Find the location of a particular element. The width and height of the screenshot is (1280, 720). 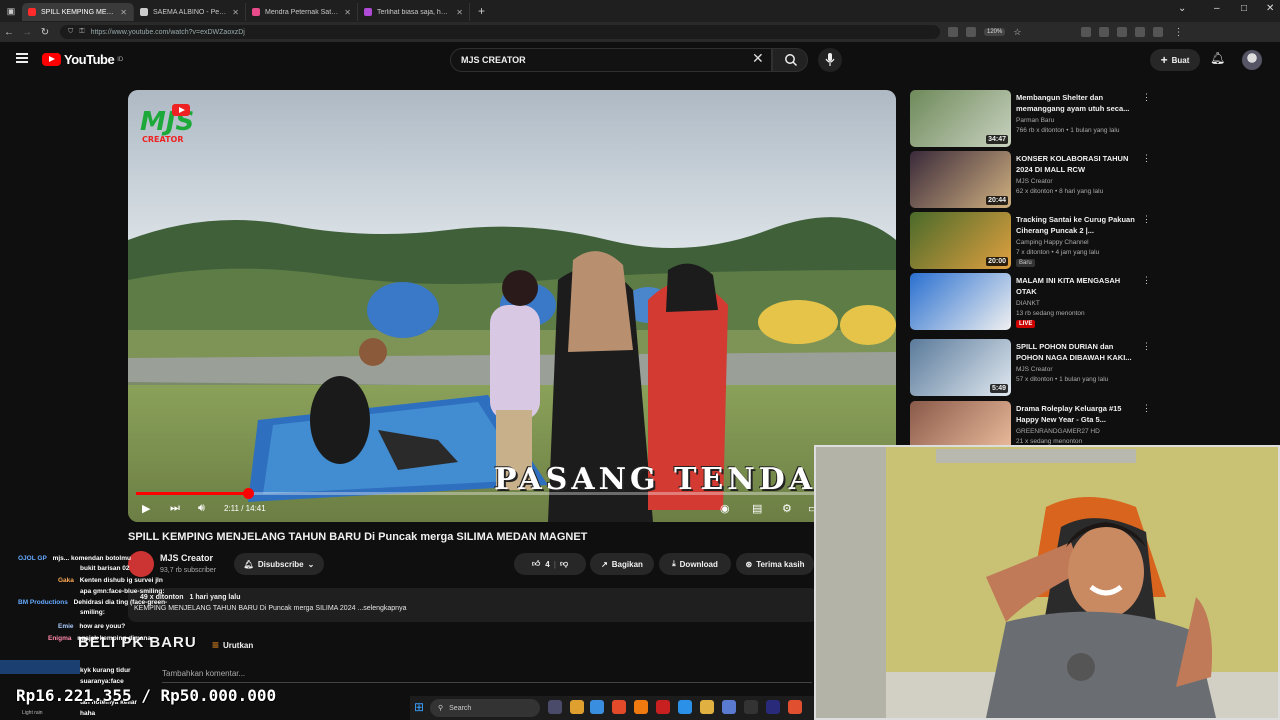

settings-gear-icon: ⚙ is located at coordinates (787, 508).